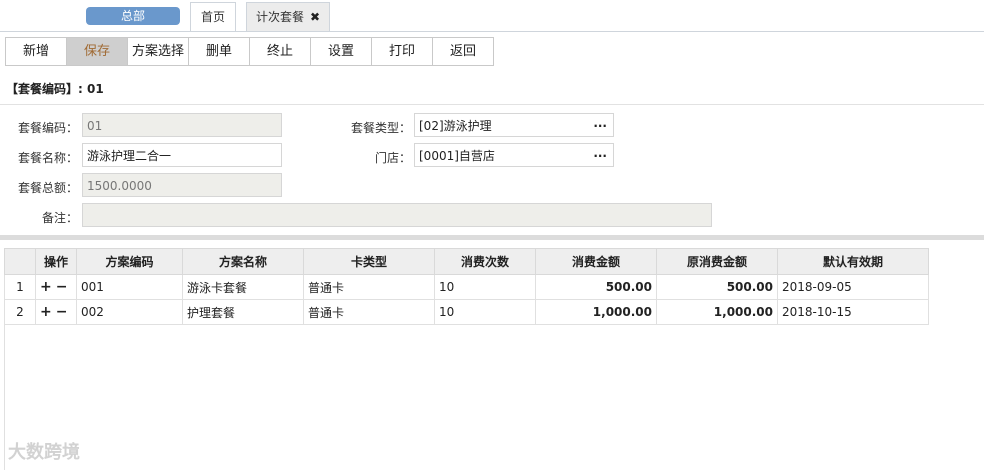 This screenshot has width=984, height=470. I want to click on add-button: 新增, so click(36, 51).